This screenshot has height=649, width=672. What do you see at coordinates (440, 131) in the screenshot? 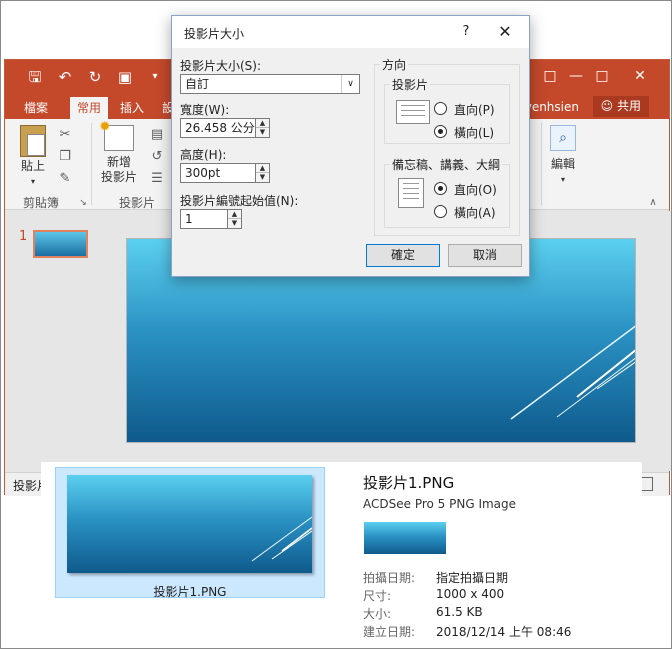
I see `slides-landscape-radio` at bounding box center [440, 131].